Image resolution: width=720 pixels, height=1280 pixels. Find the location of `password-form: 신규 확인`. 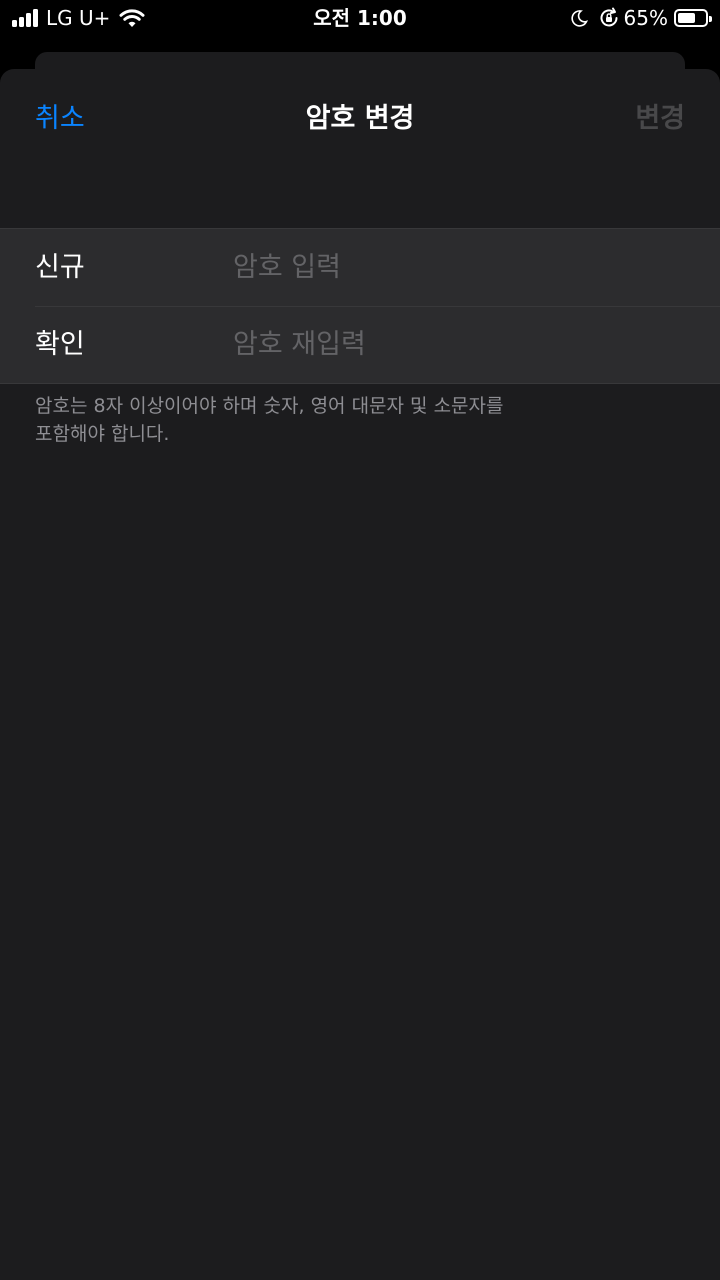

password-form: 신규 확인 is located at coordinates (360, 306).